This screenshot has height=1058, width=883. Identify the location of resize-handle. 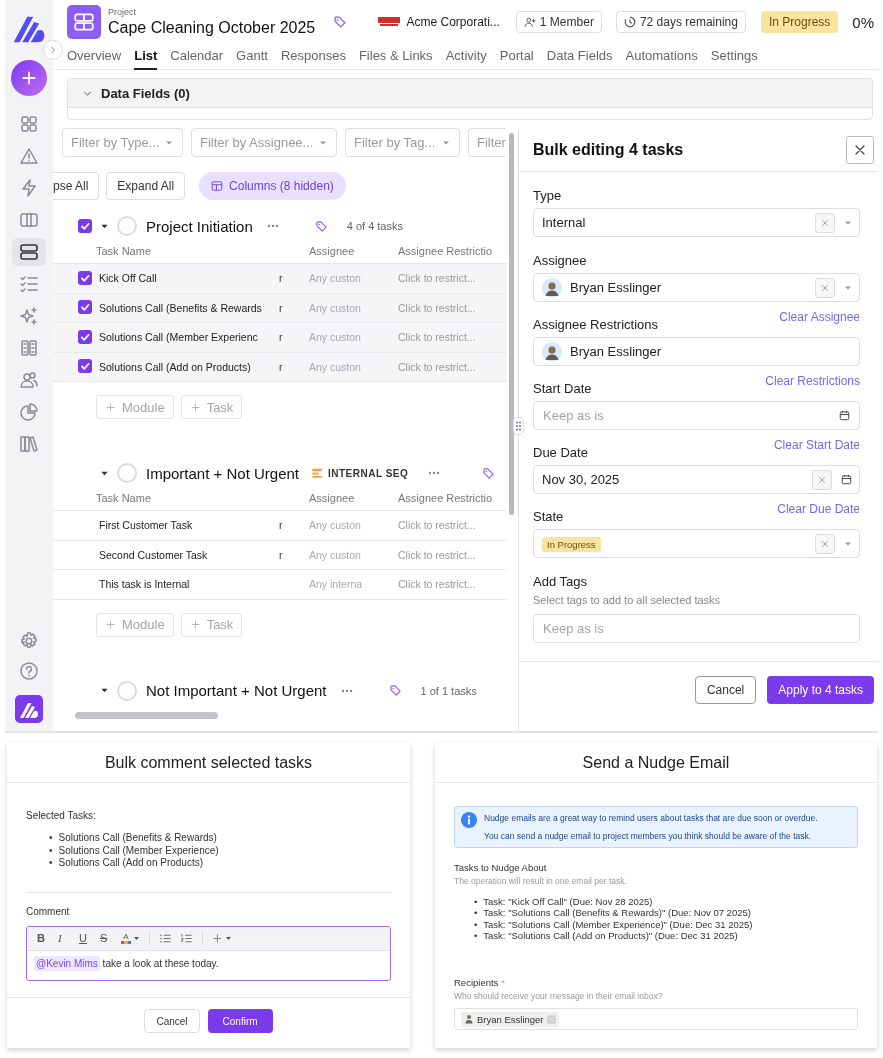
(518, 426).